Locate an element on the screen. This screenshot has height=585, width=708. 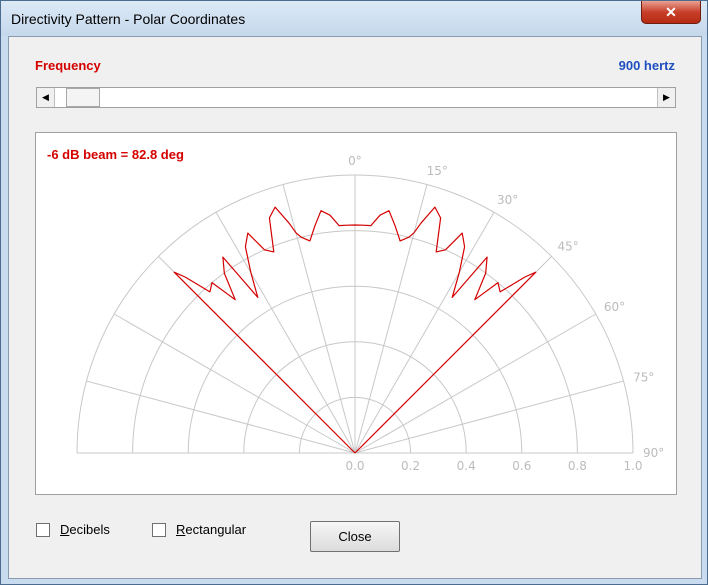
rectangular-checkbox is located at coordinates (159, 530).